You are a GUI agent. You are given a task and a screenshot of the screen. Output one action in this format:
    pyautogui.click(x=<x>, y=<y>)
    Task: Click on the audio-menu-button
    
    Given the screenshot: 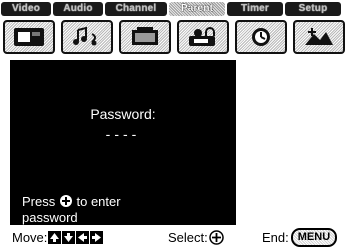 What is the action you would take?
    pyautogui.click(x=87, y=37)
    